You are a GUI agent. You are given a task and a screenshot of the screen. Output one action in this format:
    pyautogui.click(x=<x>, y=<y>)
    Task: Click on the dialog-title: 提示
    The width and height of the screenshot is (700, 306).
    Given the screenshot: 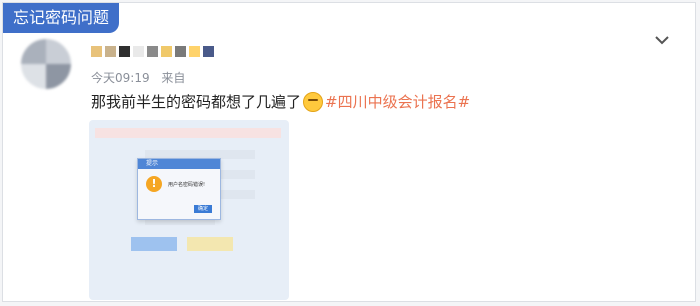 What is the action you would take?
    pyautogui.click(x=179, y=164)
    